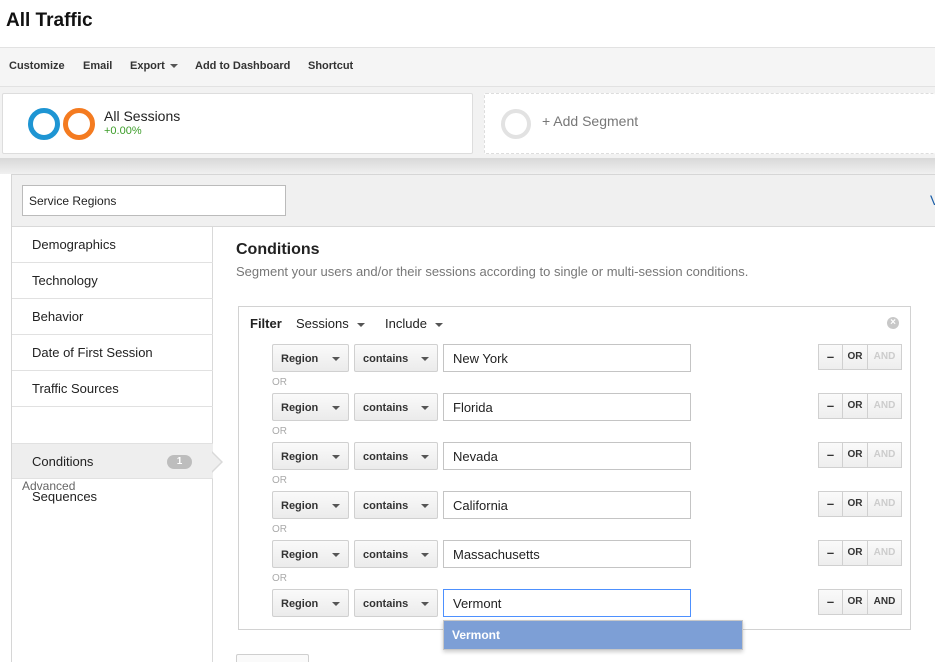  Describe the element at coordinates (709, 123) in the screenshot. I see `add-segment-button: + Add Segment` at that location.